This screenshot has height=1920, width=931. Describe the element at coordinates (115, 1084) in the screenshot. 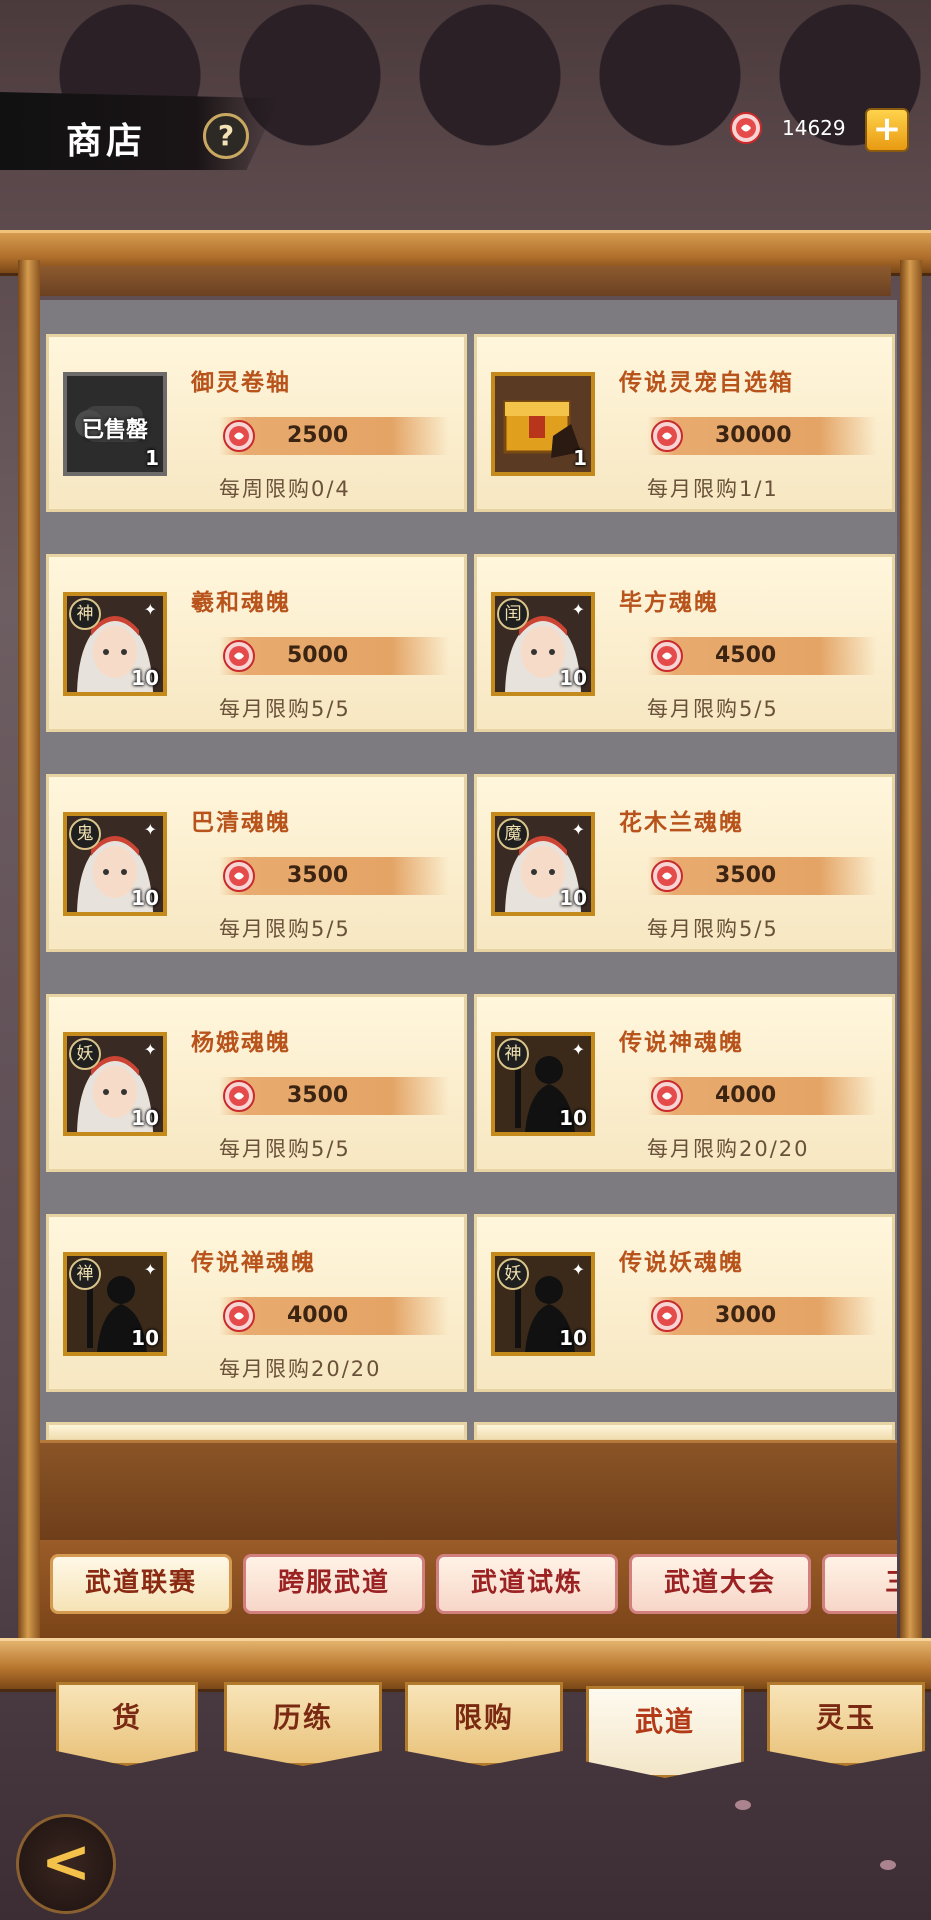

I see `hero-portrait-icon: 妖 ✦ 10` at that location.